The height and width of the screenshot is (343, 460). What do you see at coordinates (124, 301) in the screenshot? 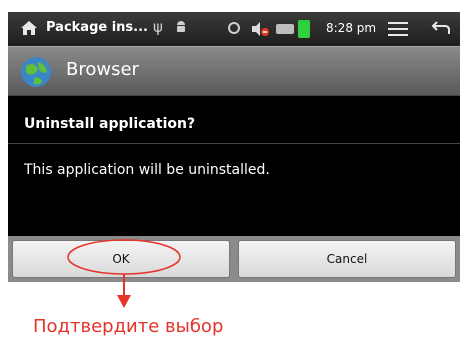
I see `annotation-arrow-head` at bounding box center [124, 301].